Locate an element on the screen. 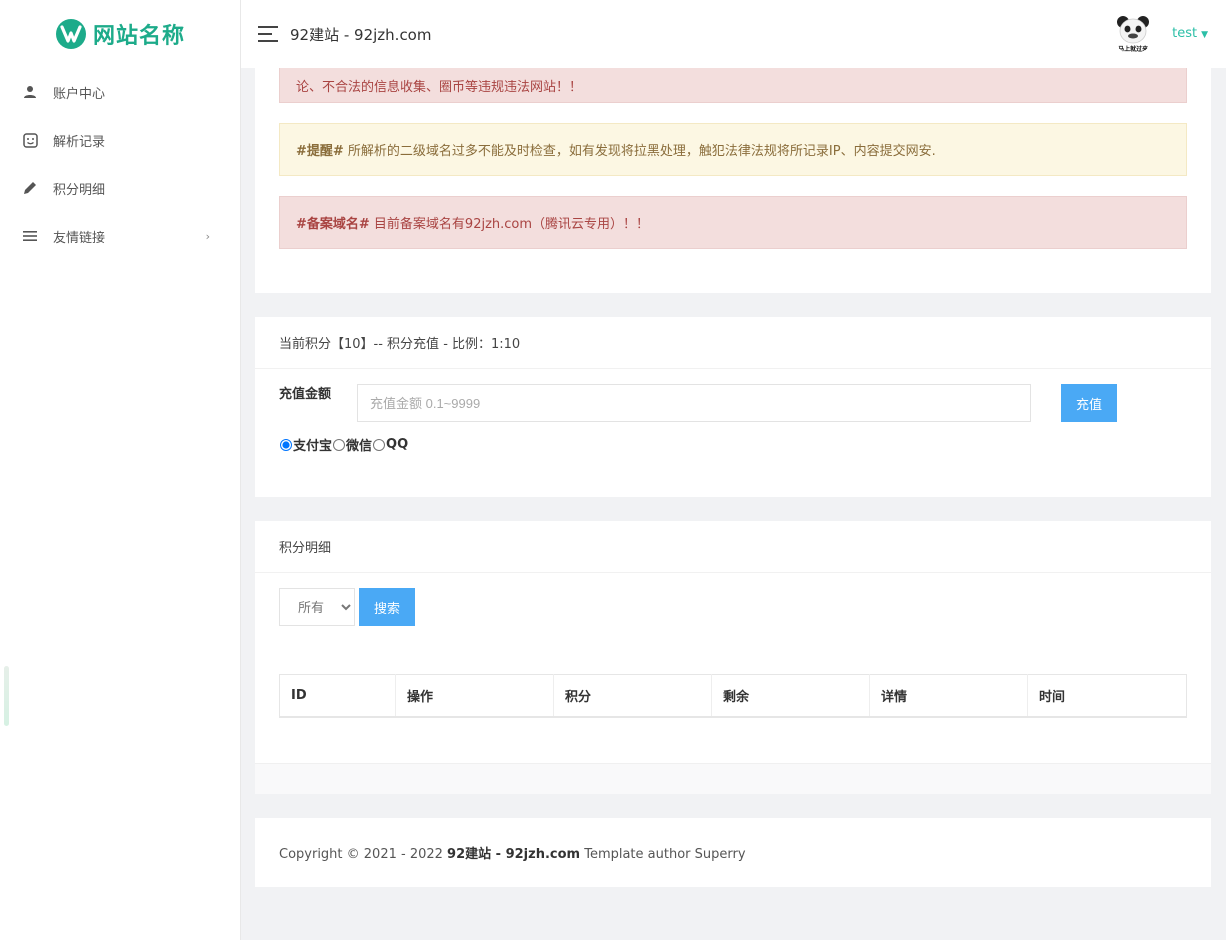 The height and width of the screenshot is (940, 1226). table-footer is located at coordinates (733, 778).